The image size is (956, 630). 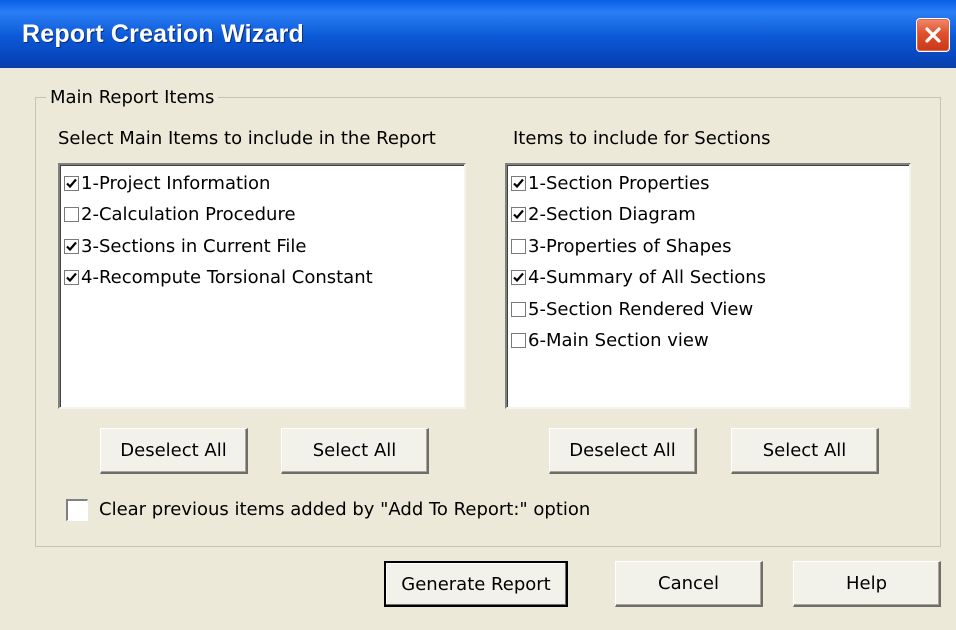 I want to click on item-label: 3-Sections in Current File, so click(x=194, y=246).